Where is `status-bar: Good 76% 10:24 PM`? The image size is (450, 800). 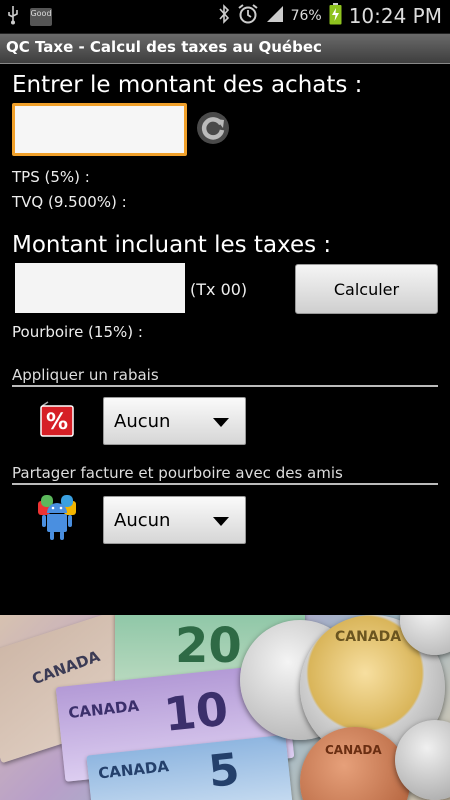
status-bar: Good 76% 10:24 PM is located at coordinates (225, 17).